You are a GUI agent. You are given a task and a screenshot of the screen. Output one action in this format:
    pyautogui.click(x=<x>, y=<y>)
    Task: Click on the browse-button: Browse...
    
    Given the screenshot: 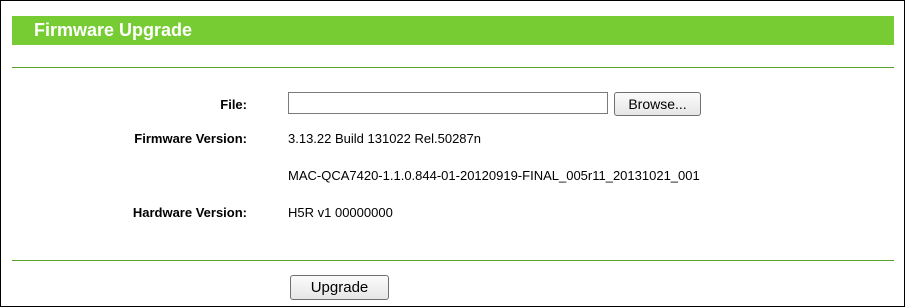 What is the action you would take?
    pyautogui.click(x=657, y=104)
    